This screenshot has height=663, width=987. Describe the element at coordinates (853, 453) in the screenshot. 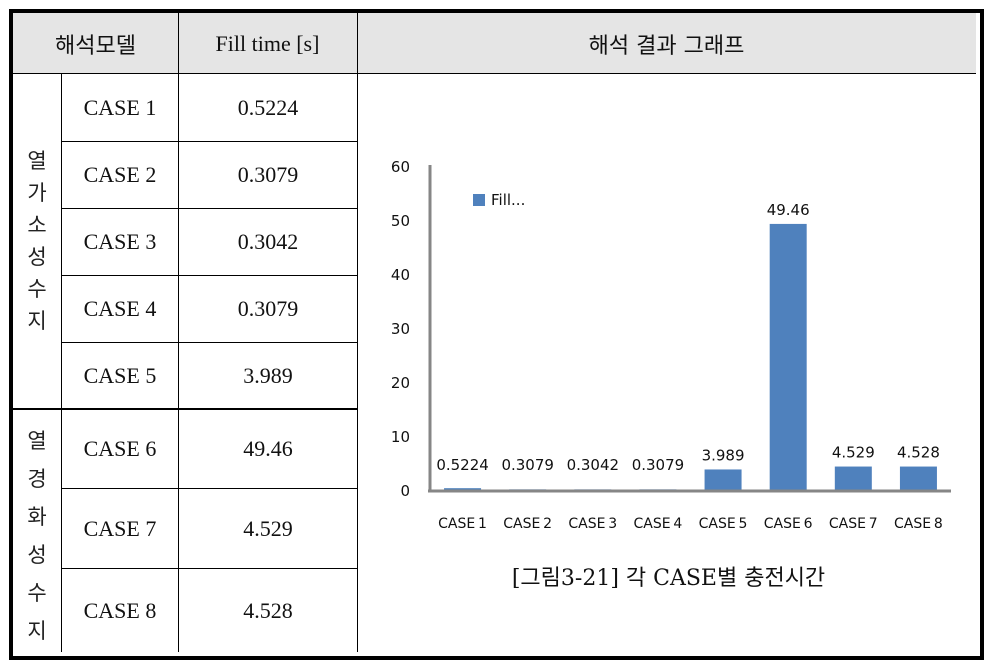

I see `bar-data-label: 4.529` at that location.